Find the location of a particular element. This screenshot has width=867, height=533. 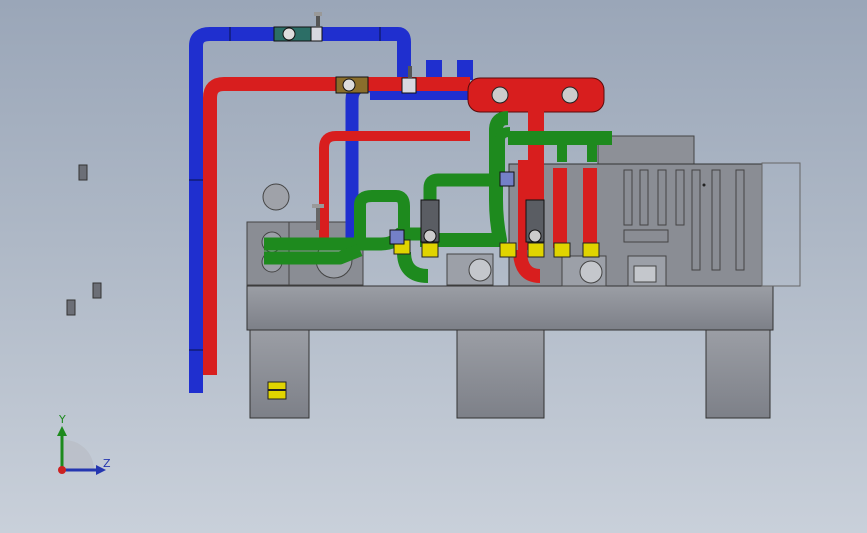

strainer-right is located at coordinates (507, 179).